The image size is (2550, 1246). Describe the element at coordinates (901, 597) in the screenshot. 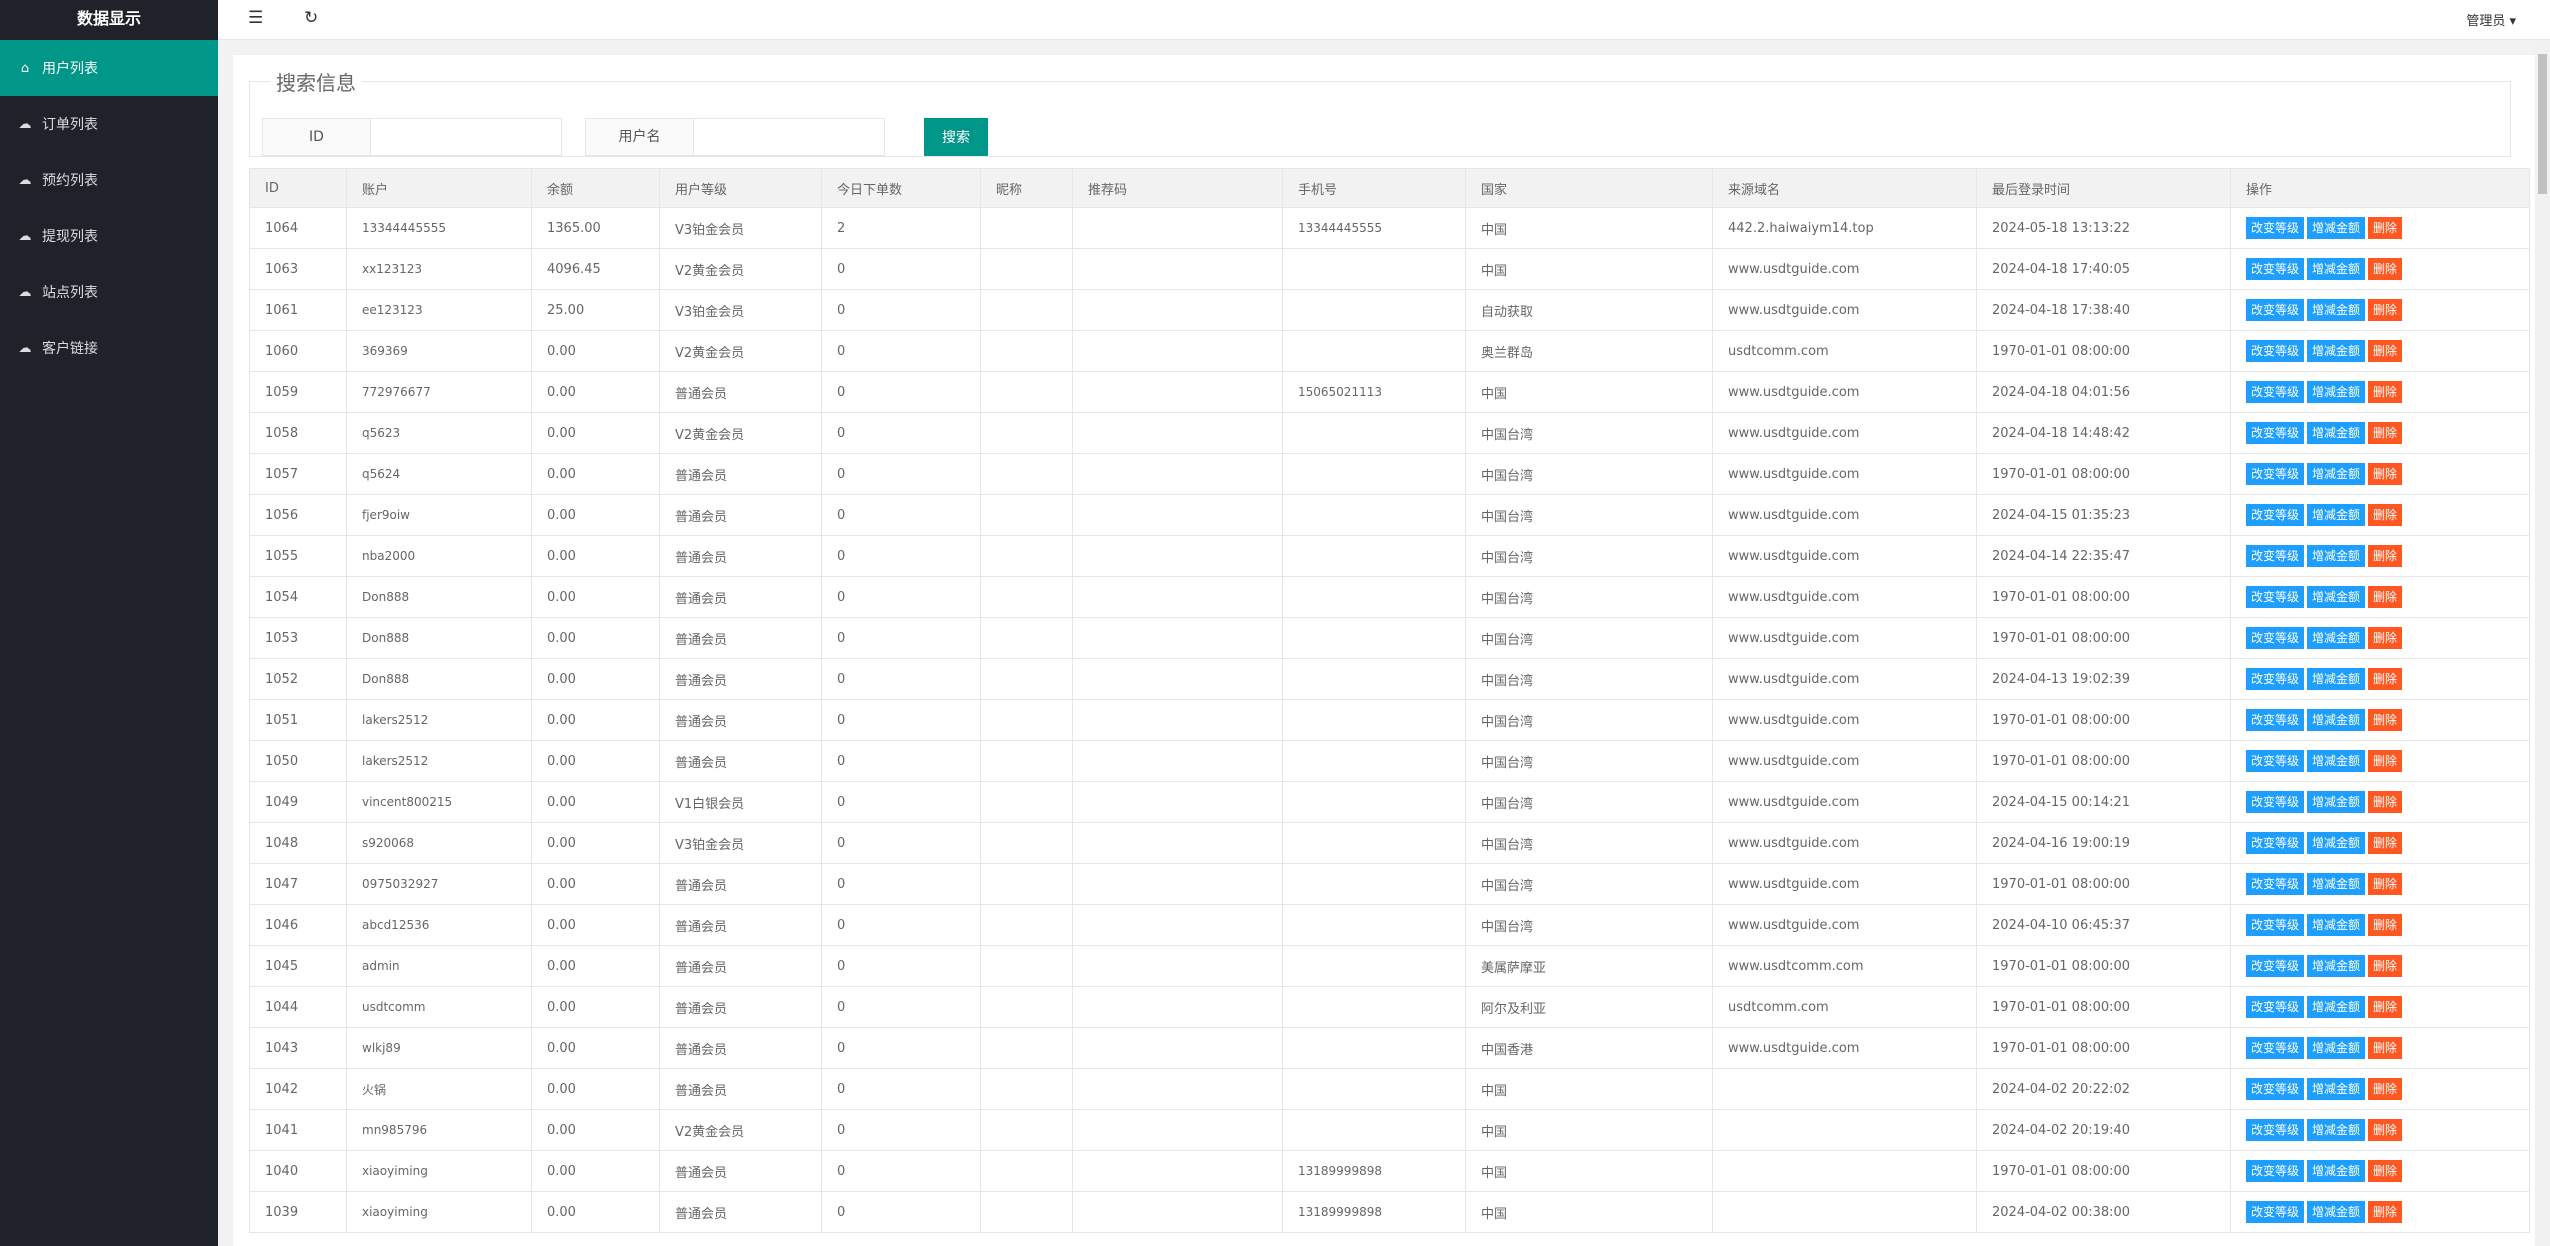

I see `cell-orders-today: 0` at that location.